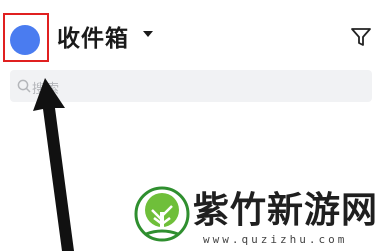  Describe the element at coordinates (191, 86) in the screenshot. I see `search-input: 搜索` at that location.